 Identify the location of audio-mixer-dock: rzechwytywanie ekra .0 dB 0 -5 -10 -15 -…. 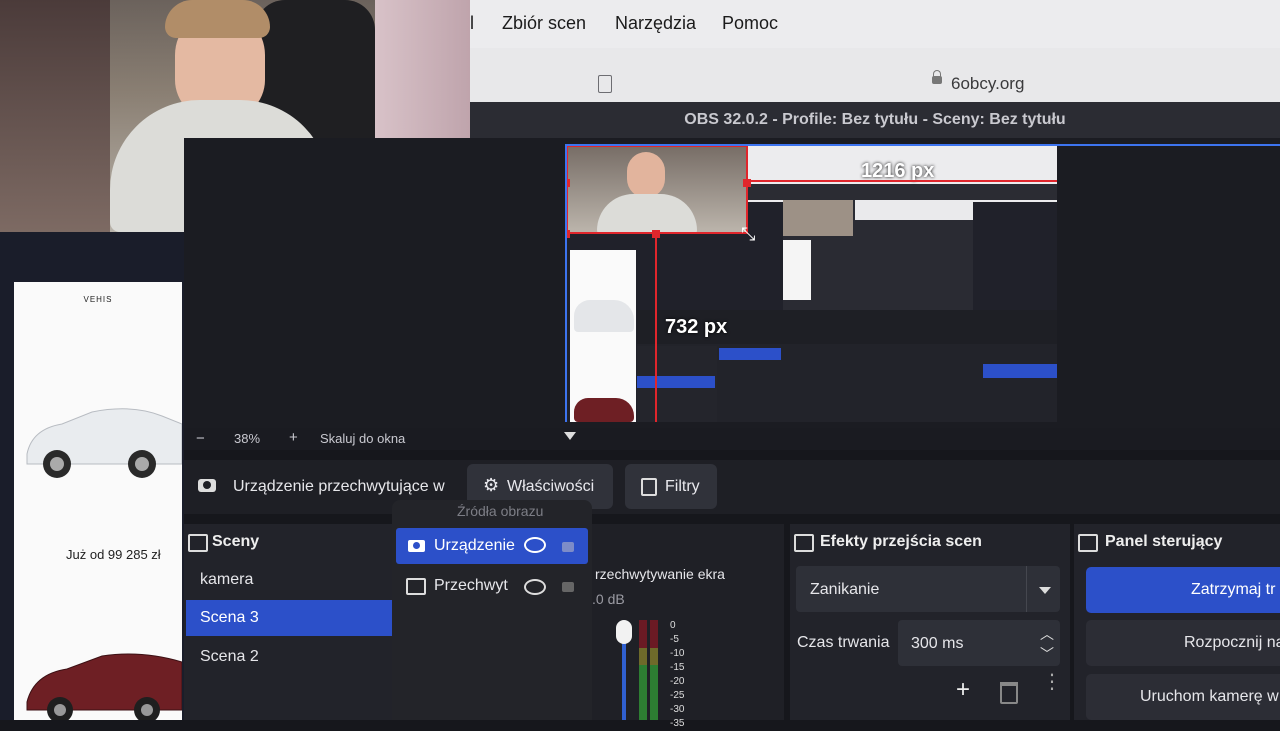
(688, 626).